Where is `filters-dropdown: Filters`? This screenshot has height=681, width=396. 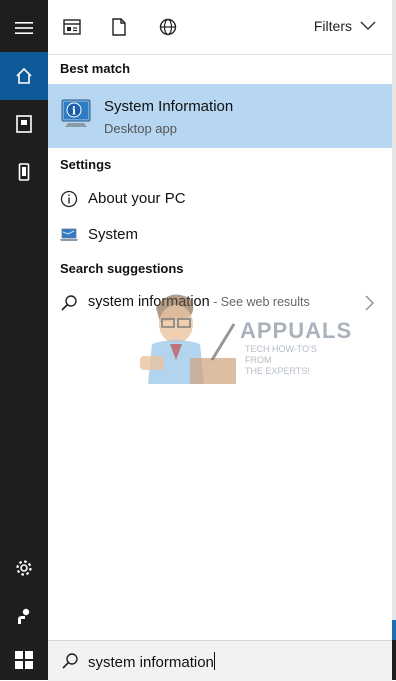 filters-dropdown: Filters is located at coordinates (345, 26).